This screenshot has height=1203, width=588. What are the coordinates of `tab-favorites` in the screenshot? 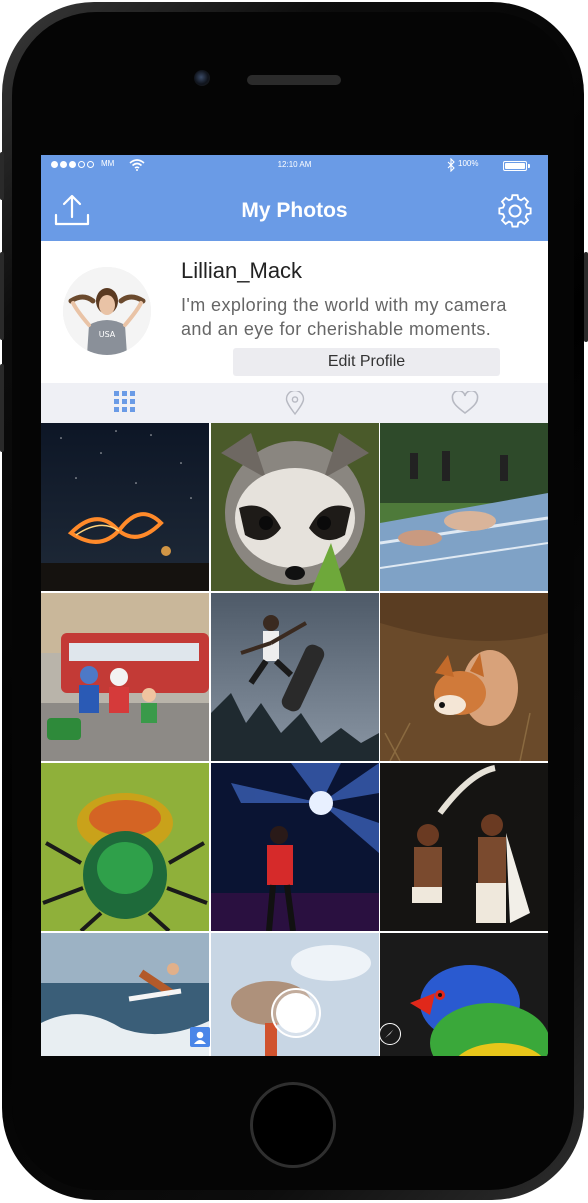 It's located at (463, 403).